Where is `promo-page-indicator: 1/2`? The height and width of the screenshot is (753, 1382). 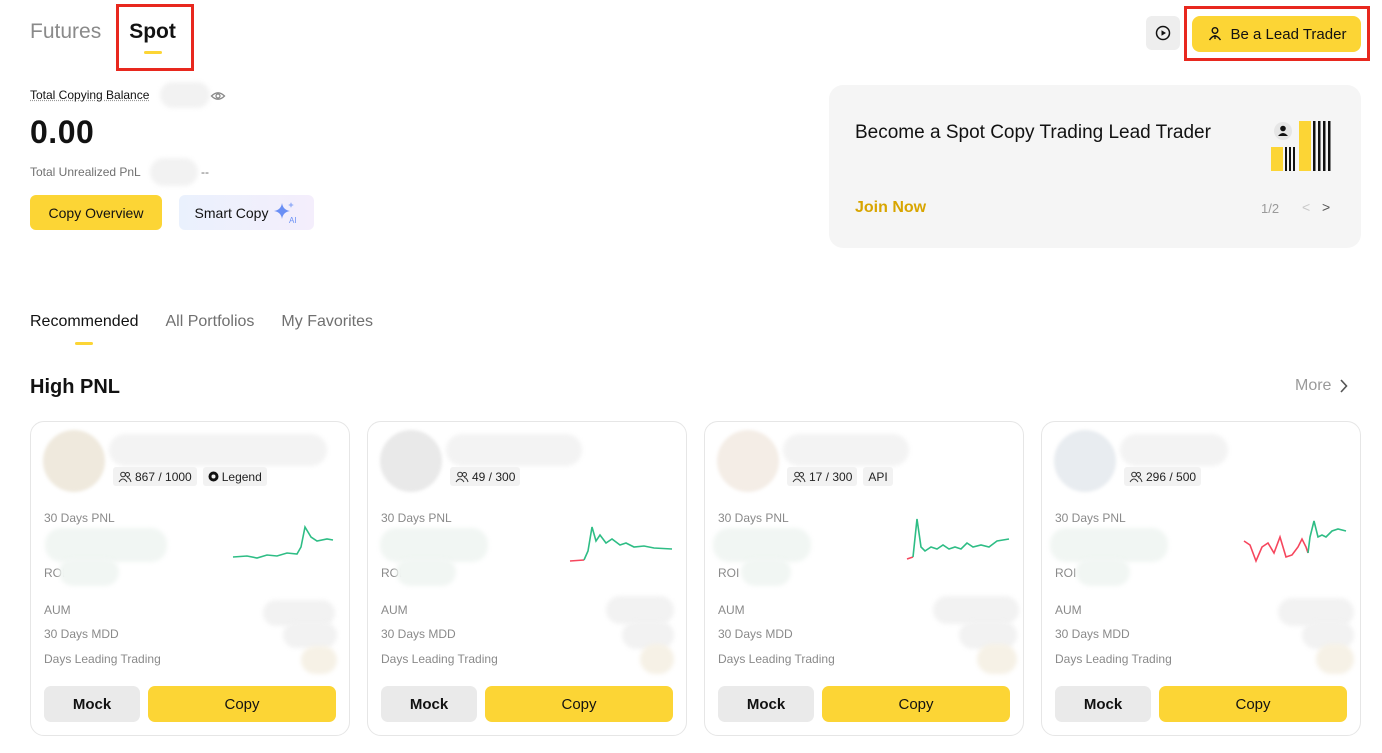 promo-page-indicator: 1/2 is located at coordinates (1270, 208).